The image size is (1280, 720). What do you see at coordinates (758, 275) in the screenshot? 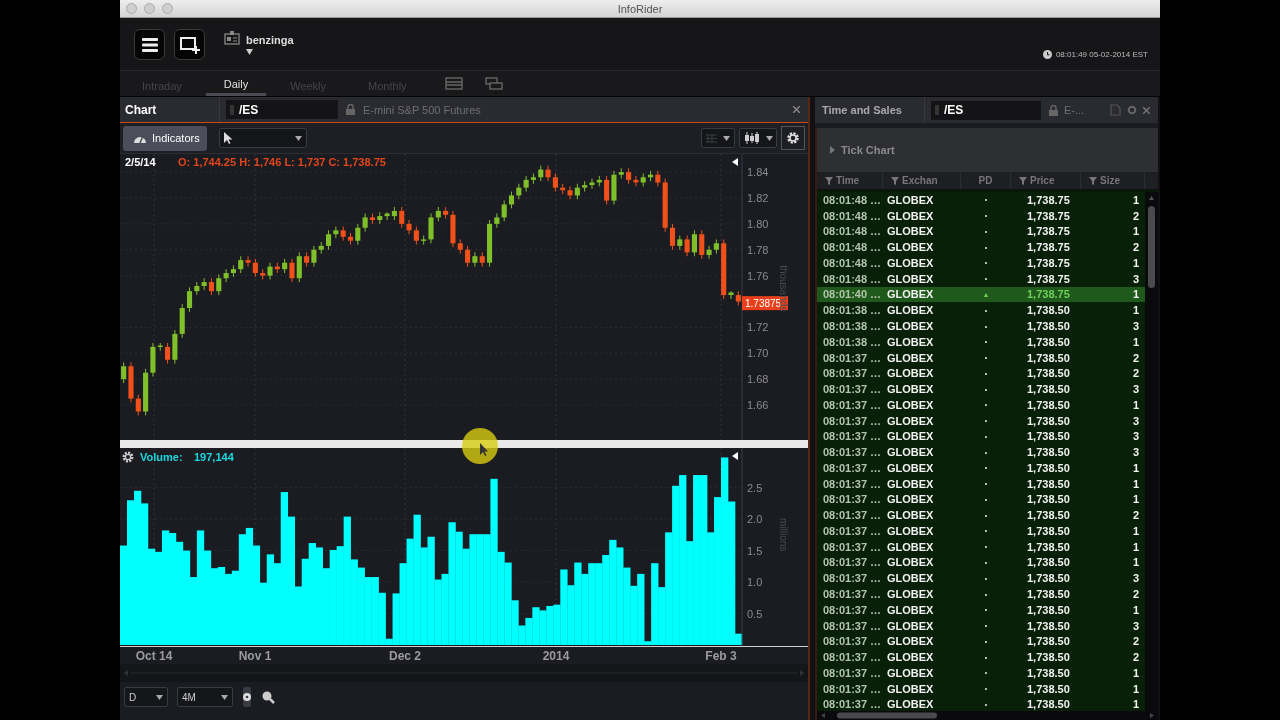
I see `axis-label: 1.76` at bounding box center [758, 275].